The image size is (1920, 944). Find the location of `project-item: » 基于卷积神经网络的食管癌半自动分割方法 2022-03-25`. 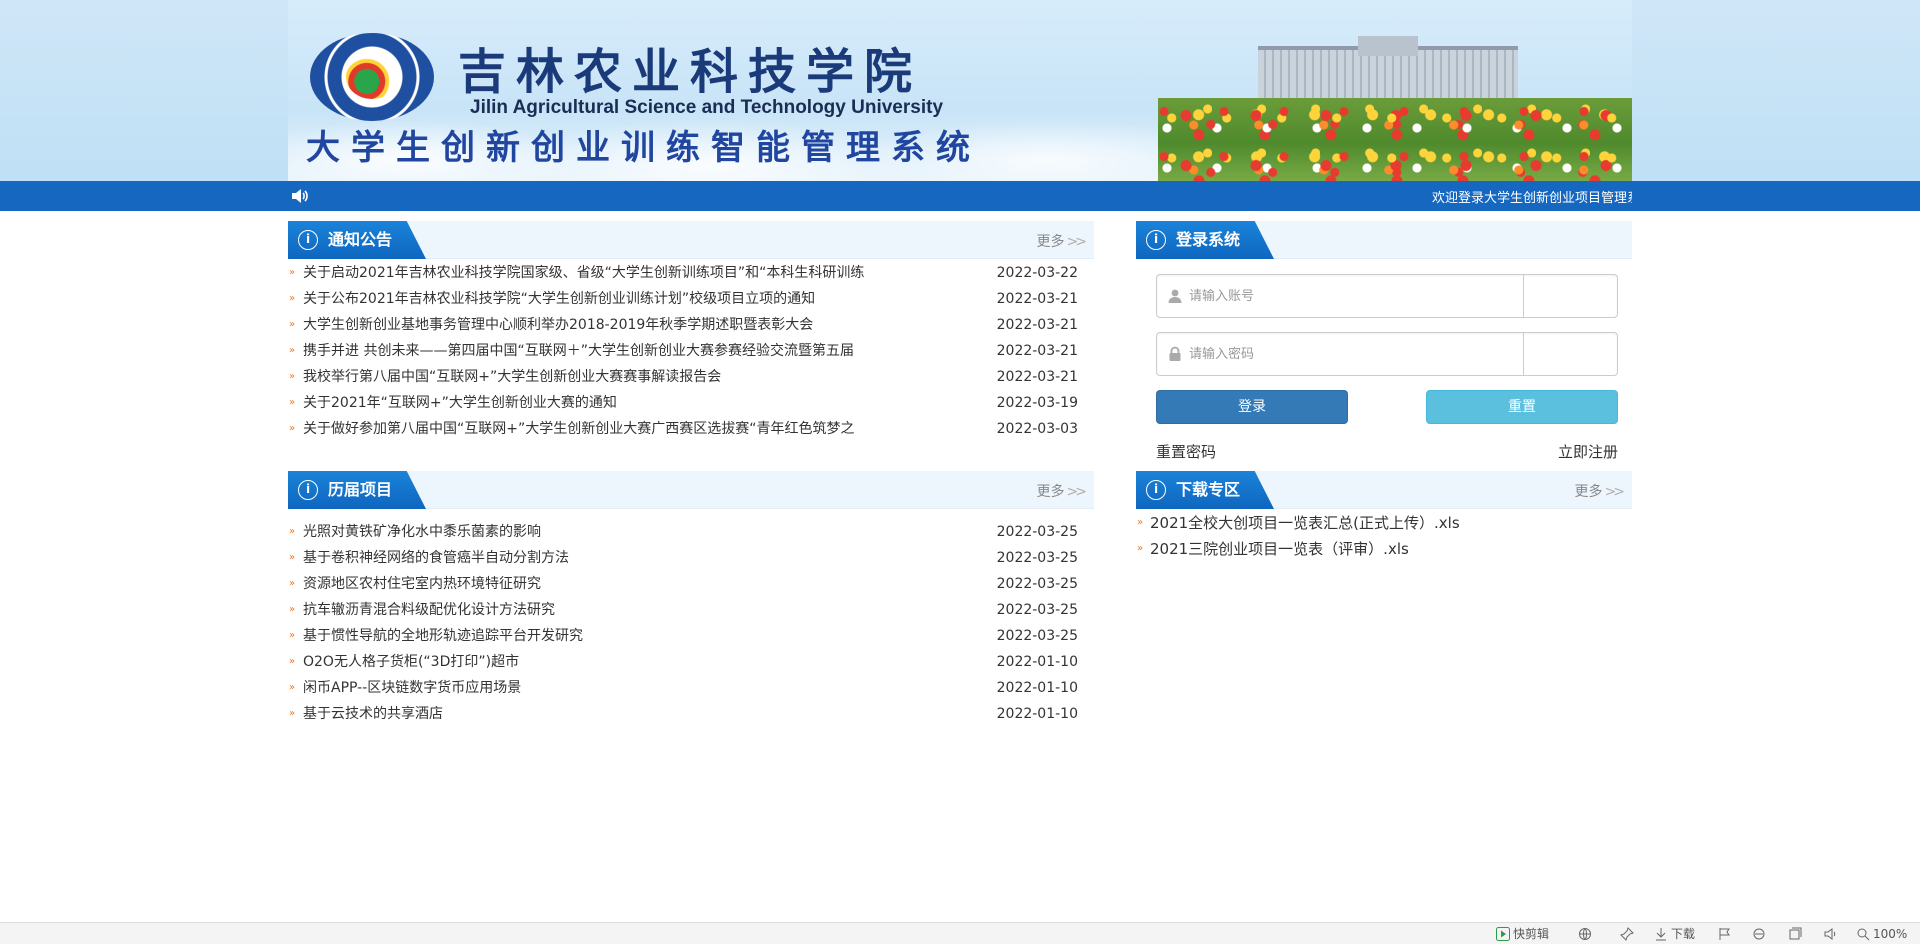

project-item: » 基于卷积神经网络的食管癌半自动分割方法 2022-03-25 is located at coordinates (691, 558).